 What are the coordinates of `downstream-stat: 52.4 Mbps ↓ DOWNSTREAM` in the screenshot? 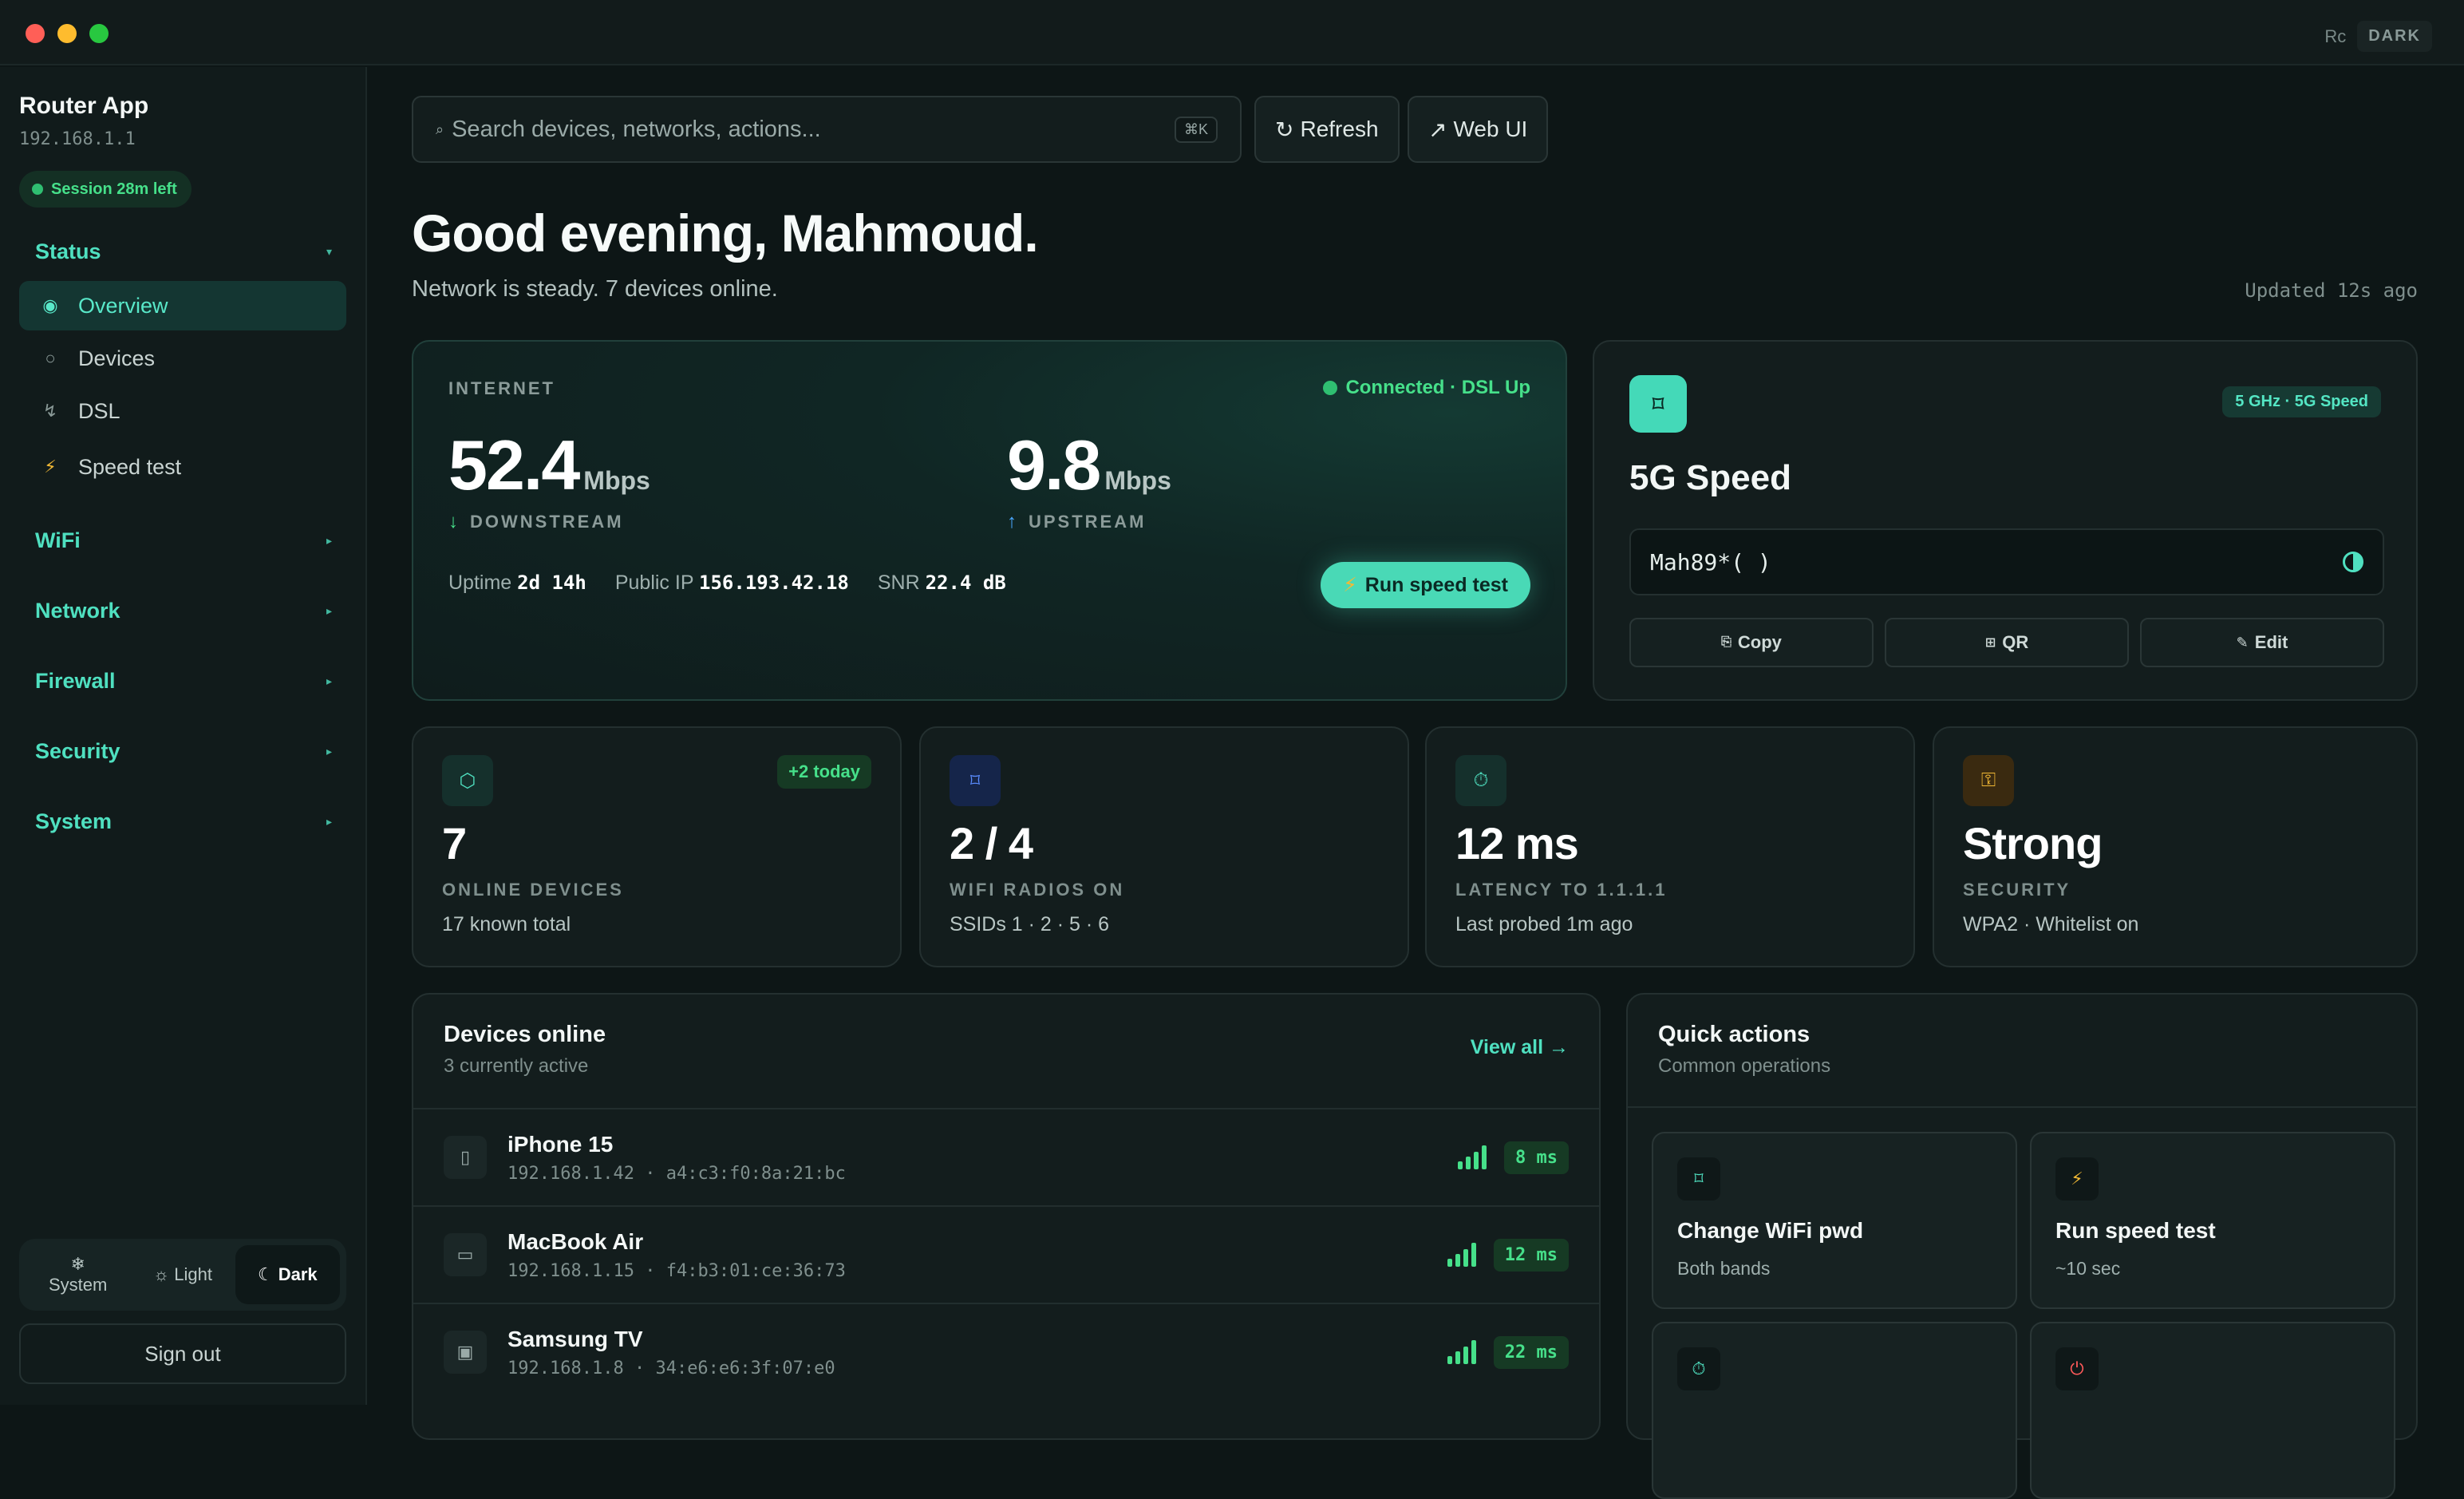 It's located at (549, 479).